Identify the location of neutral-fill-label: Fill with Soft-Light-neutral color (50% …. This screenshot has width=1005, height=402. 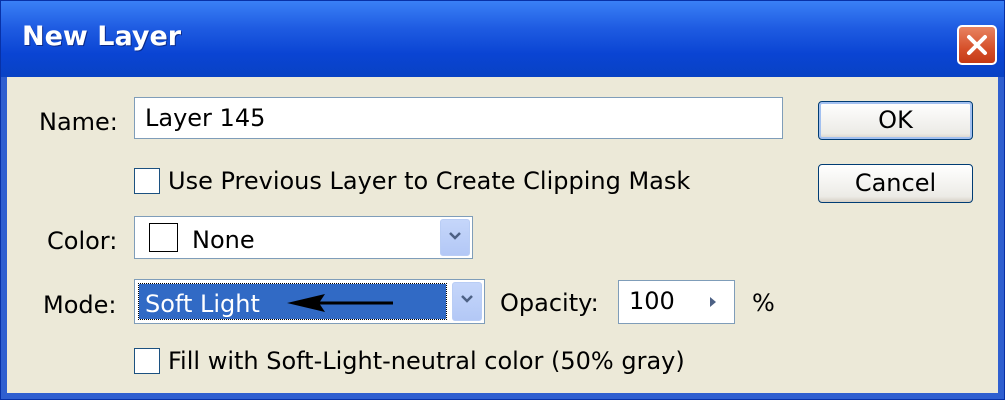
(426, 361).